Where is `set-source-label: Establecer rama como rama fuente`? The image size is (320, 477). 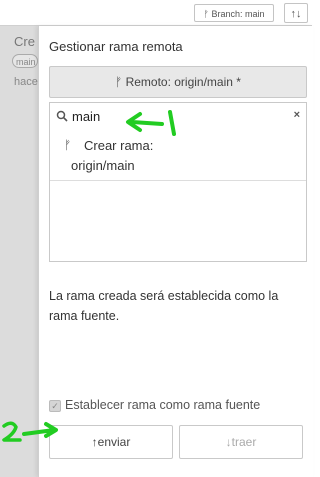
set-source-label: Establecer rama como rama fuente is located at coordinates (163, 405).